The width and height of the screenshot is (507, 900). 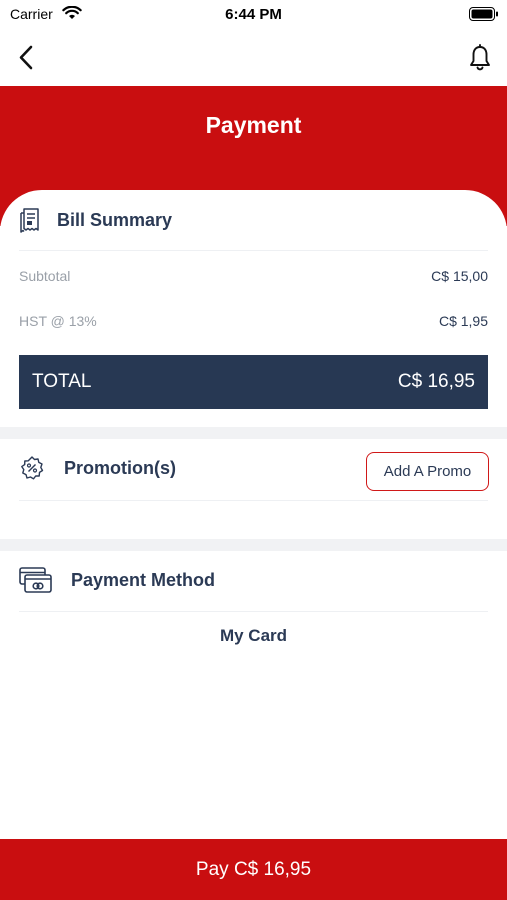 I want to click on page-title: Payment, so click(x=253, y=125).